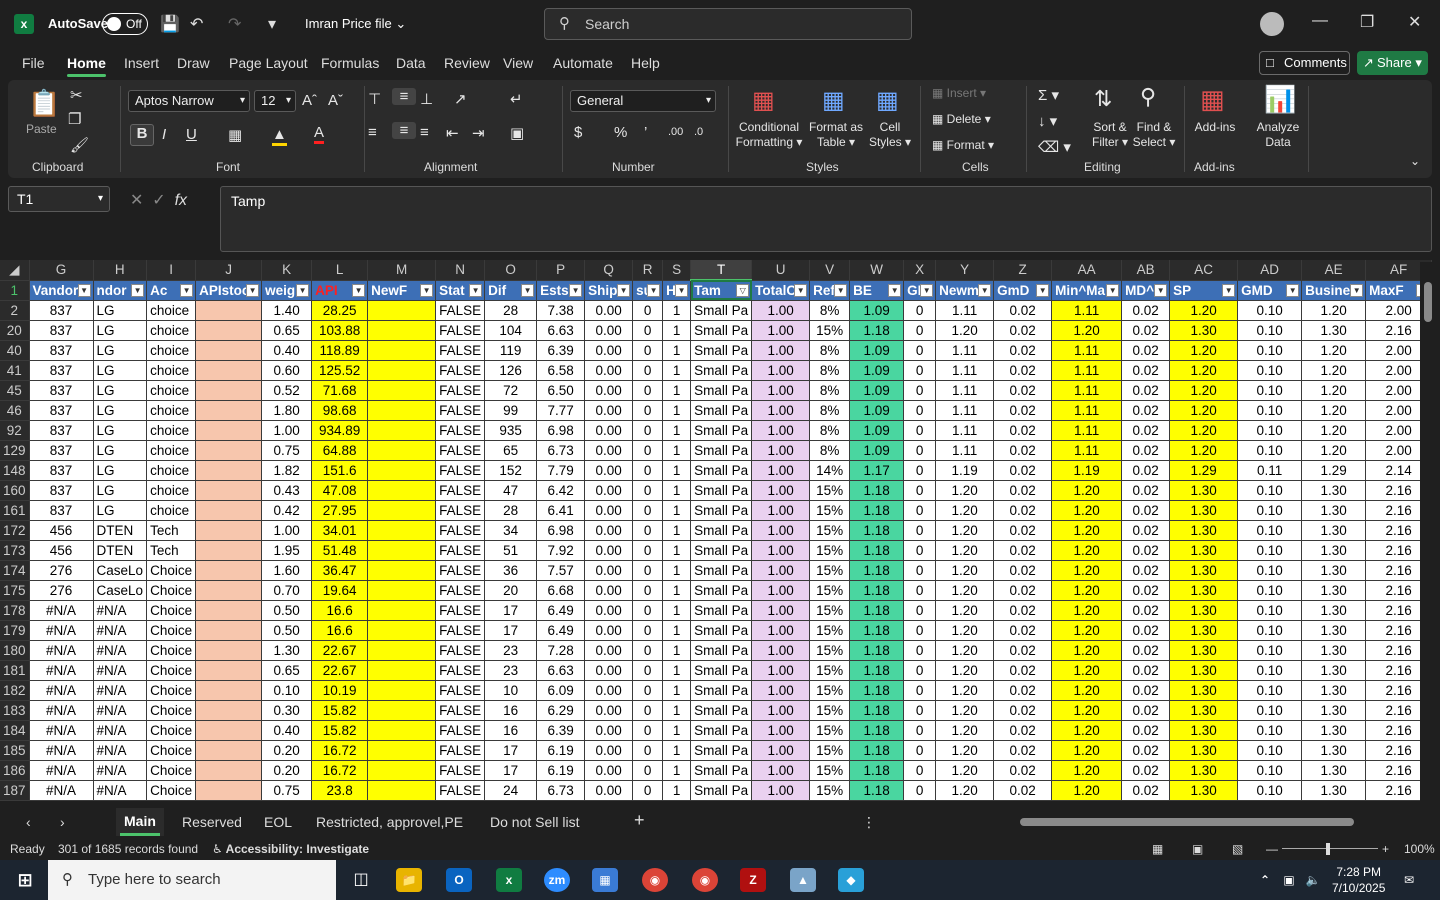 This screenshot has height=900, width=1440. I want to click on increase-indent-icon: ⇥, so click(478, 133).